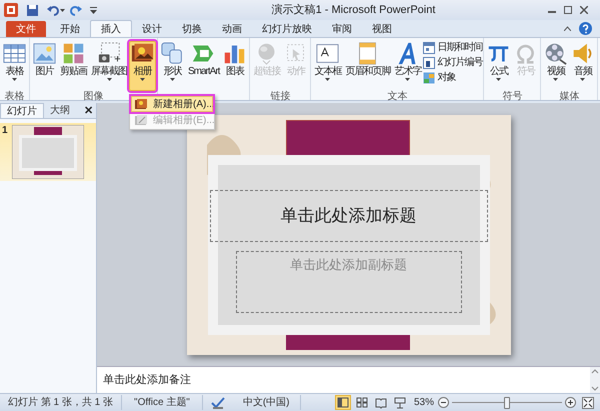 The image size is (600, 411). What do you see at coordinates (234, 66) in the screenshot?
I see `ribbon-button: 图表` at bounding box center [234, 66].